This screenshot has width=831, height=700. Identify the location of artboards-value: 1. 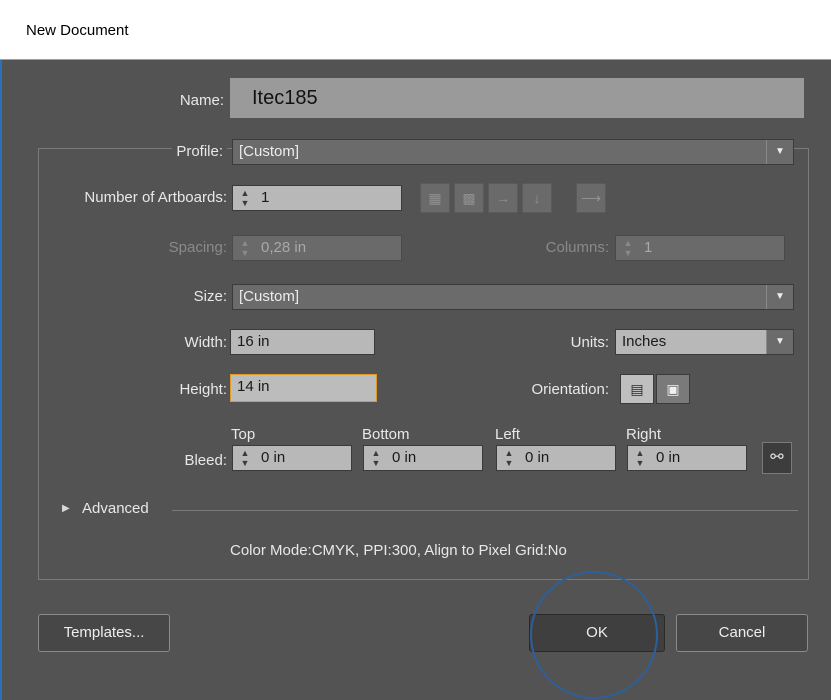
(265, 197).